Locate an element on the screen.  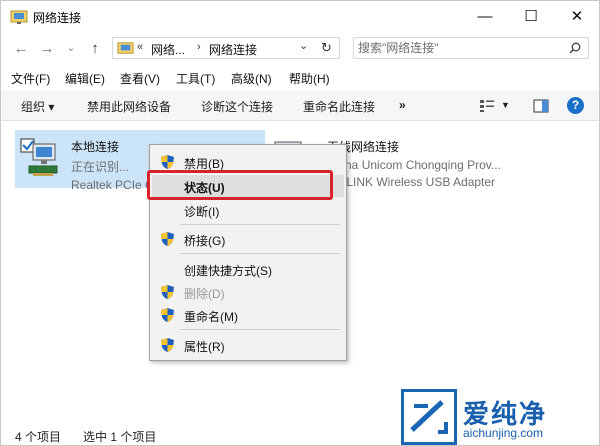
connection-name: 本地连接 is located at coordinates (95, 147).